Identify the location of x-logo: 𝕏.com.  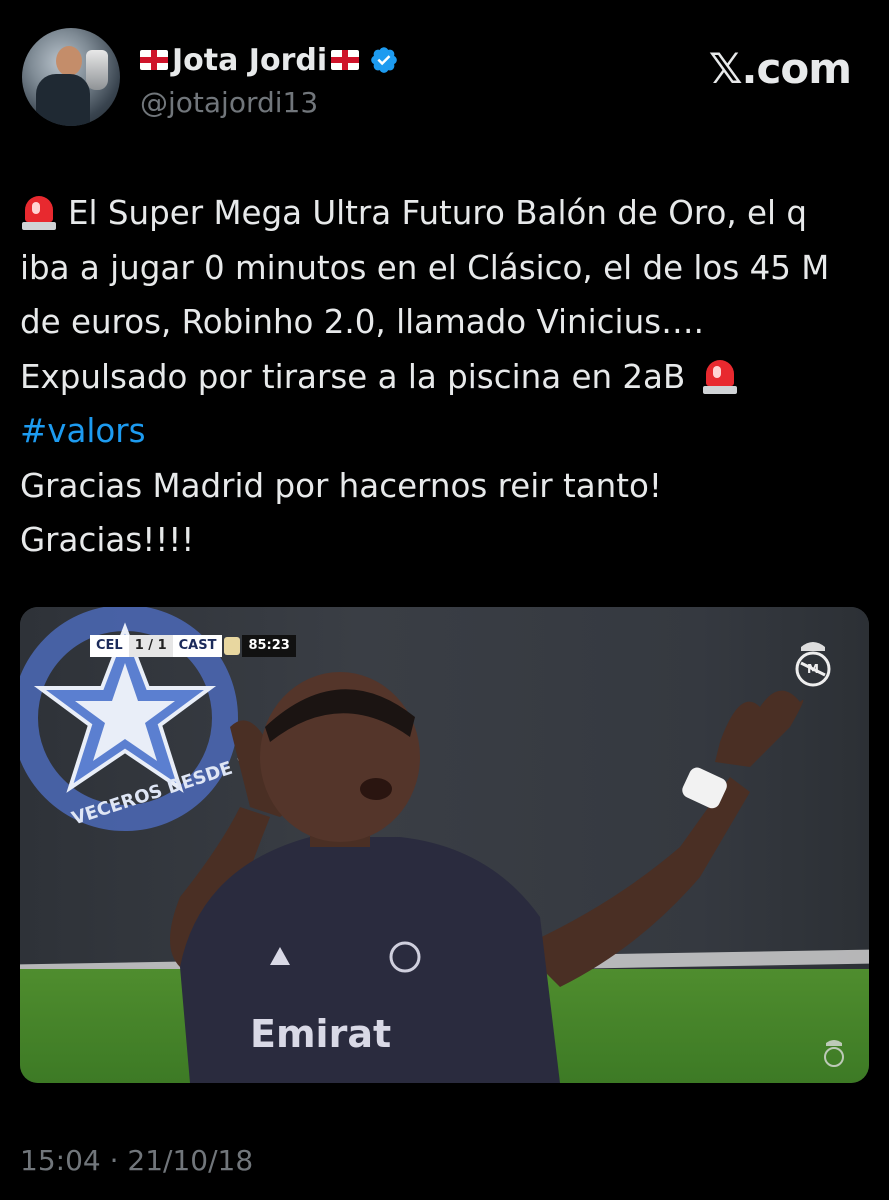
(780, 68).